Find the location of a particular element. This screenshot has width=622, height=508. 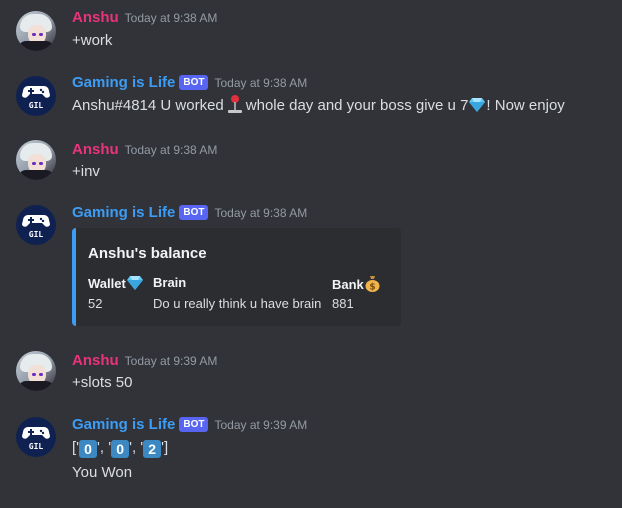

slots-result: [' 0 ', ' 0 ', ' 2 '] is located at coordinates (120, 448).